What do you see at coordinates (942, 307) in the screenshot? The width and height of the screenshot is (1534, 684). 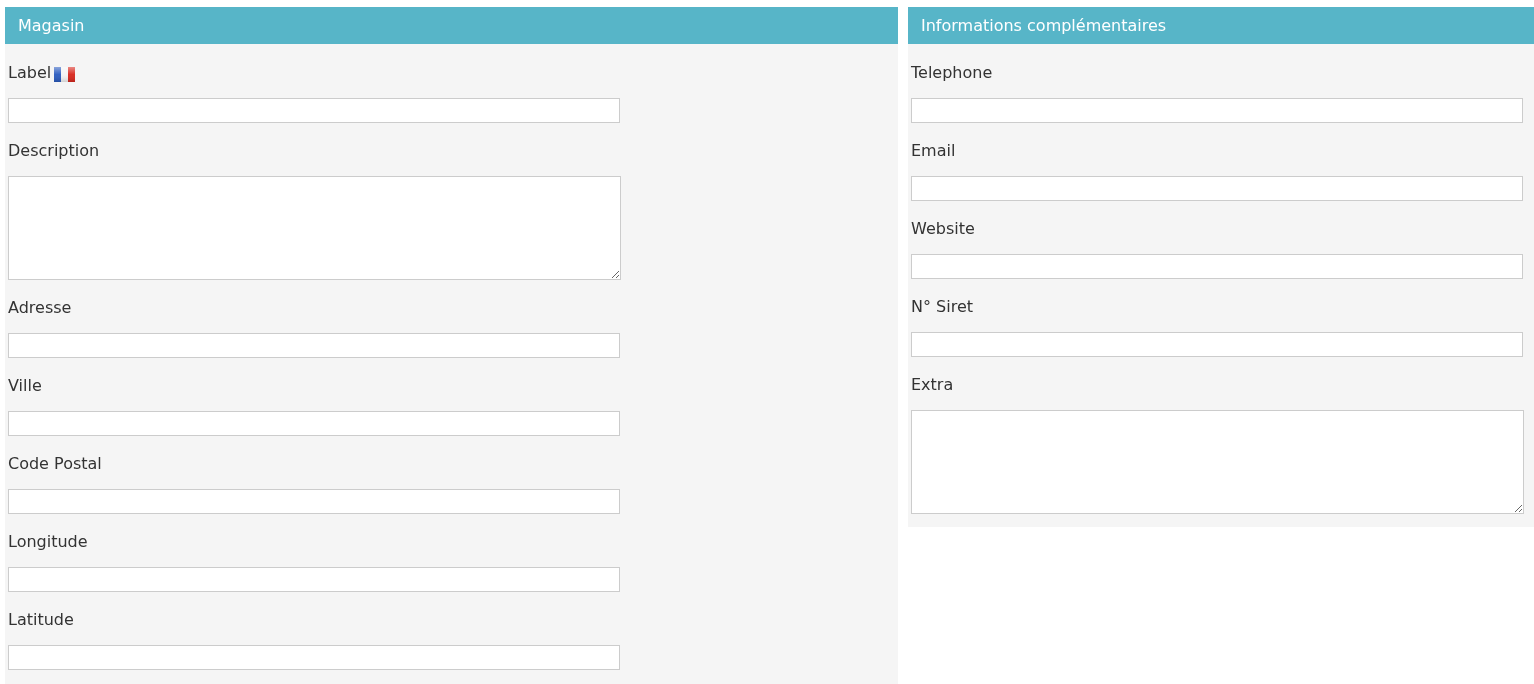 I see `field-label: N° Siret` at bounding box center [942, 307].